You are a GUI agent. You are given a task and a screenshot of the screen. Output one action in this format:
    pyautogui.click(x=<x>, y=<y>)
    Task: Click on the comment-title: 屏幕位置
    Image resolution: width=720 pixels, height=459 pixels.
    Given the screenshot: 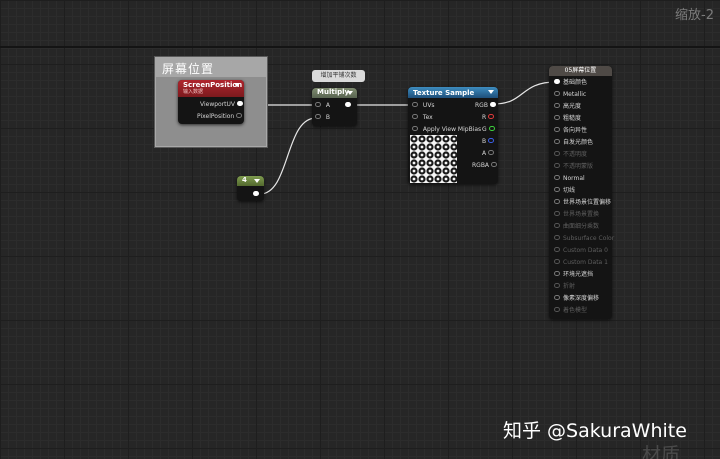 What is the action you would take?
    pyautogui.click(x=211, y=67)
    